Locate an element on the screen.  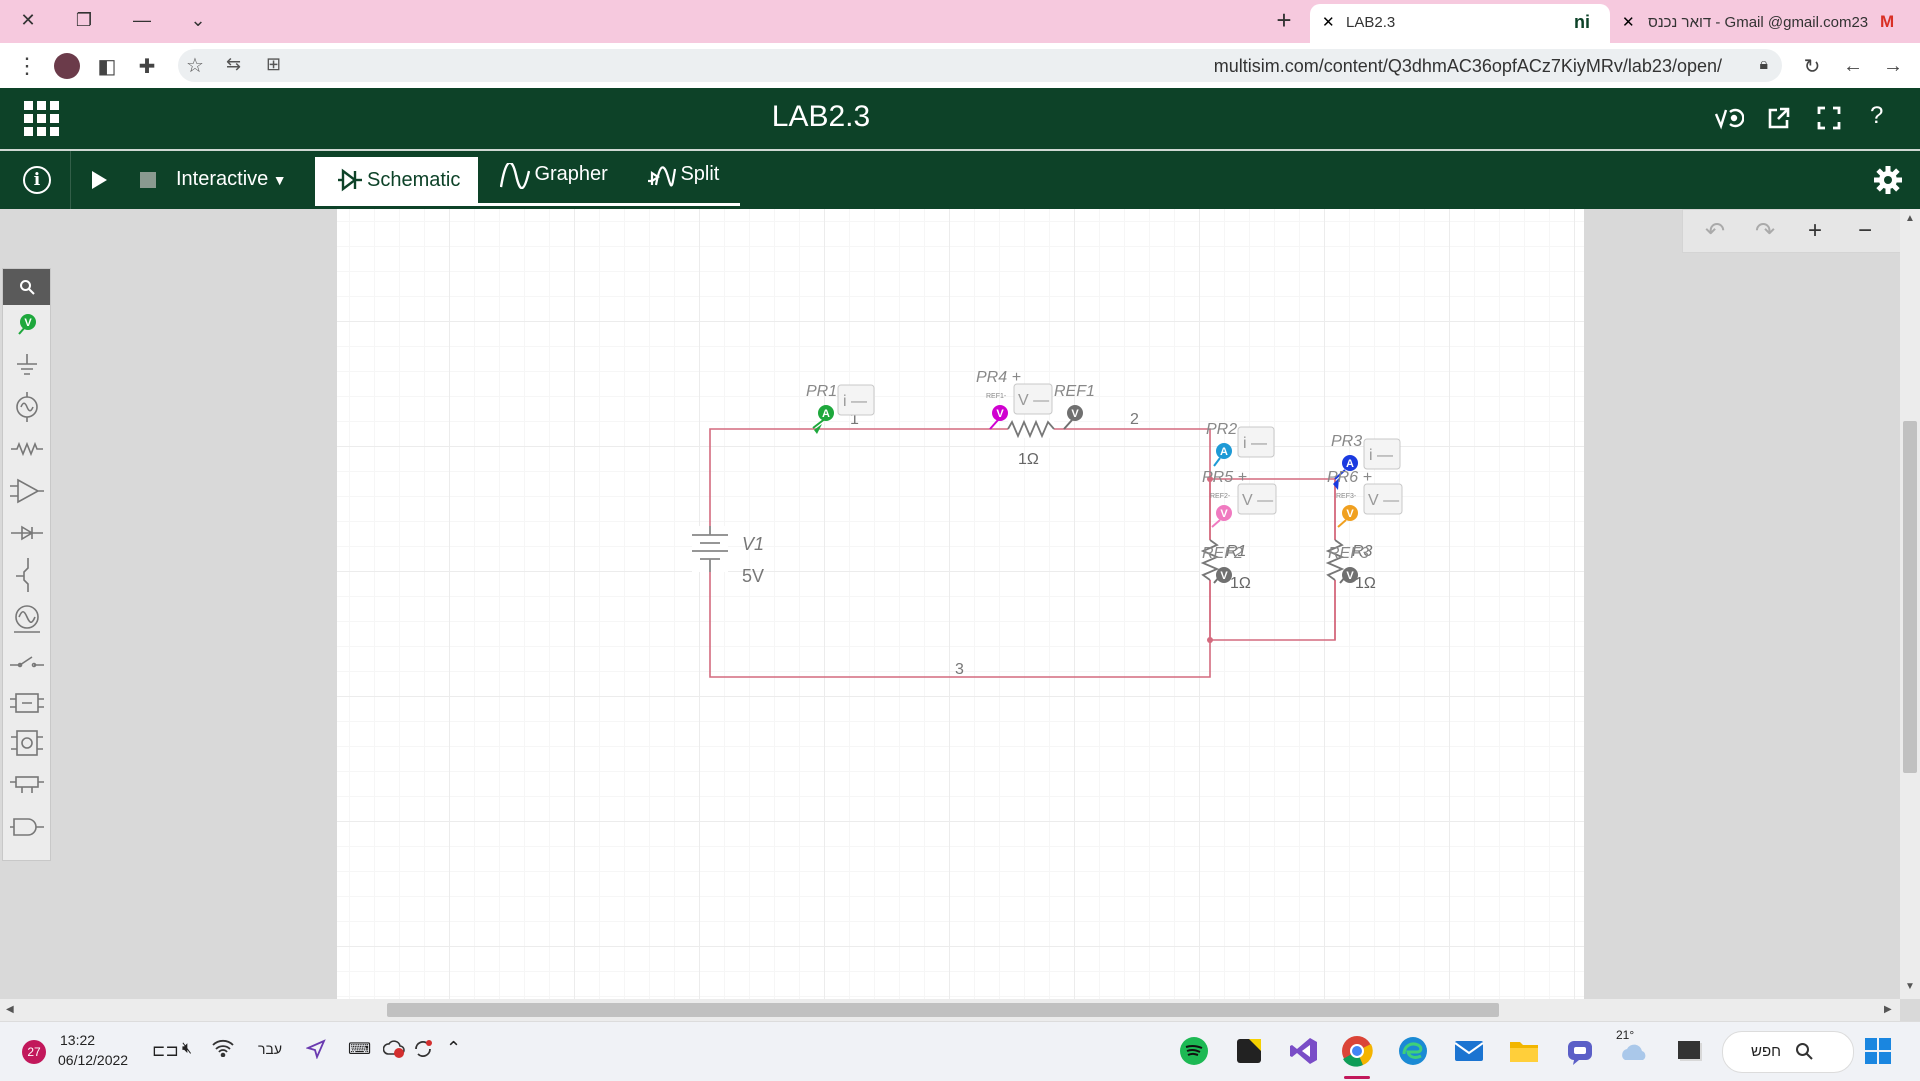
back-icon: ← is located at coordinates (1853, 66).